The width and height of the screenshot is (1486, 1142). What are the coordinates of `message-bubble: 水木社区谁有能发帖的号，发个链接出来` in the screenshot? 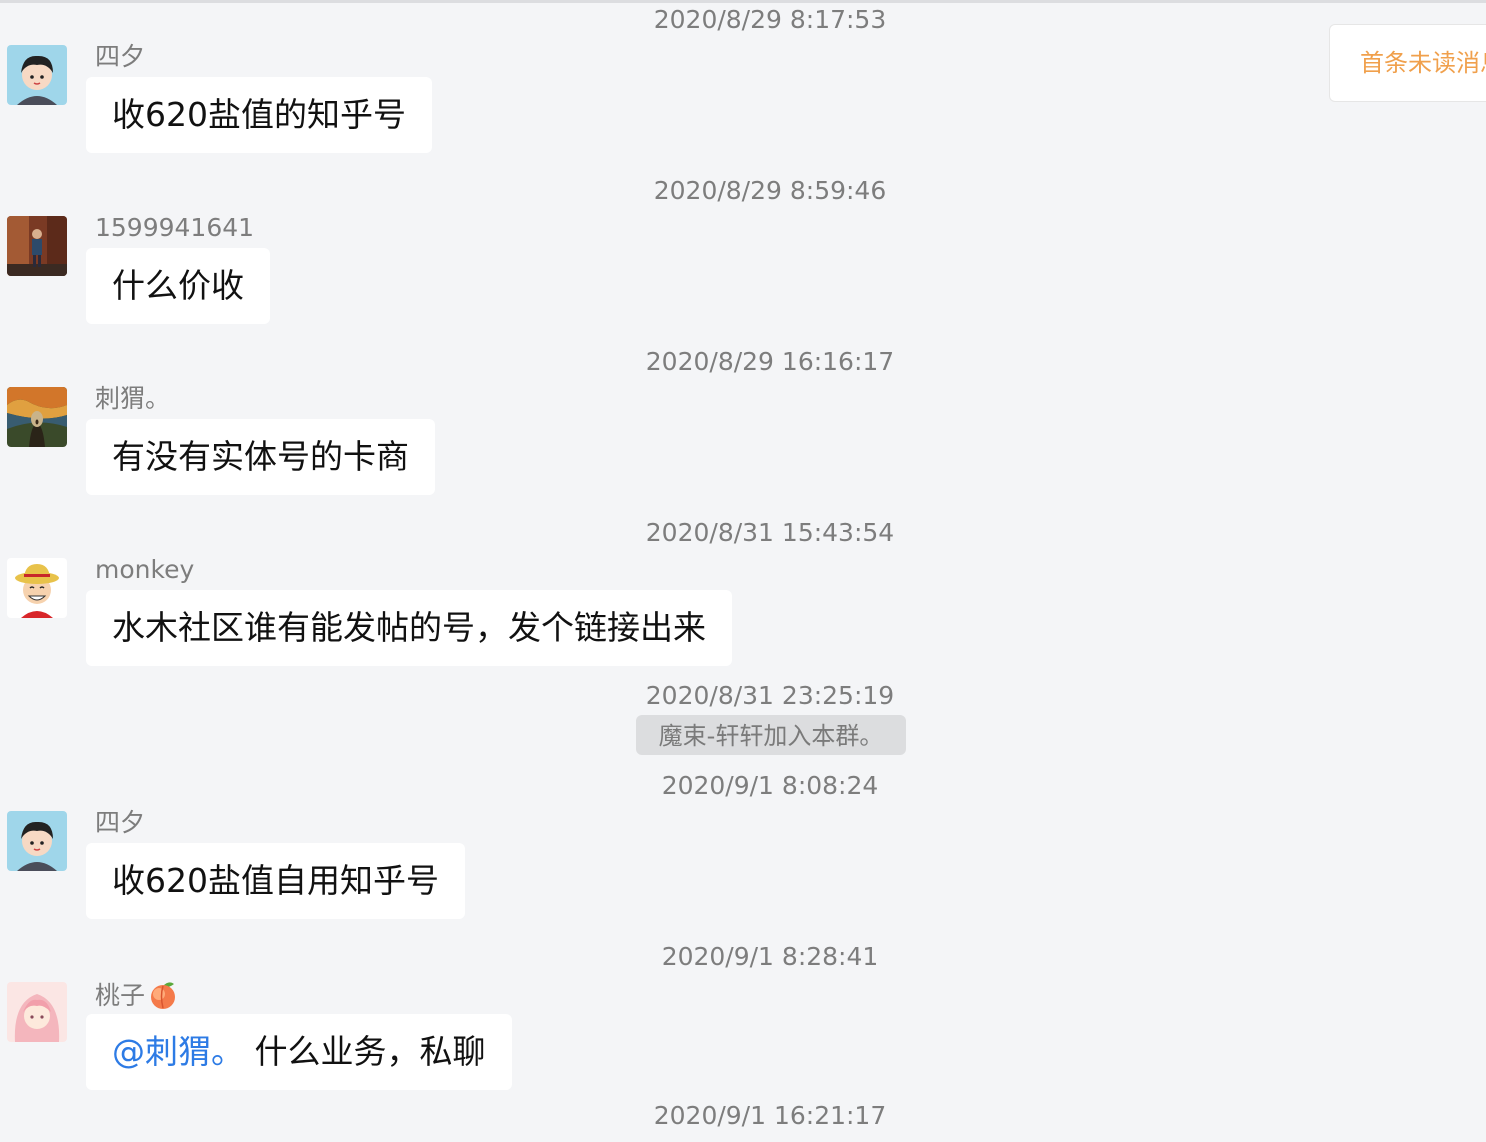 It's located at (409, 628).